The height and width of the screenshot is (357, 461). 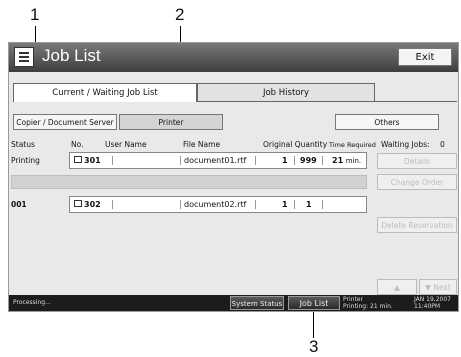 What do you see at coordinates (308, 160) in the screenshot?
I see `quantity: 999` at bounding box center [308, 160].